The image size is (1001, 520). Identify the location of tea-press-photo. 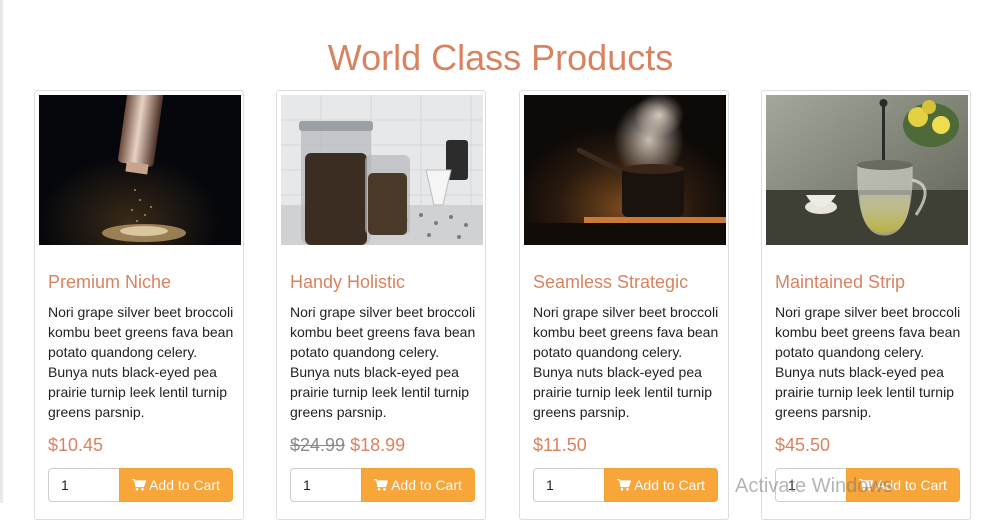
(867, 170).